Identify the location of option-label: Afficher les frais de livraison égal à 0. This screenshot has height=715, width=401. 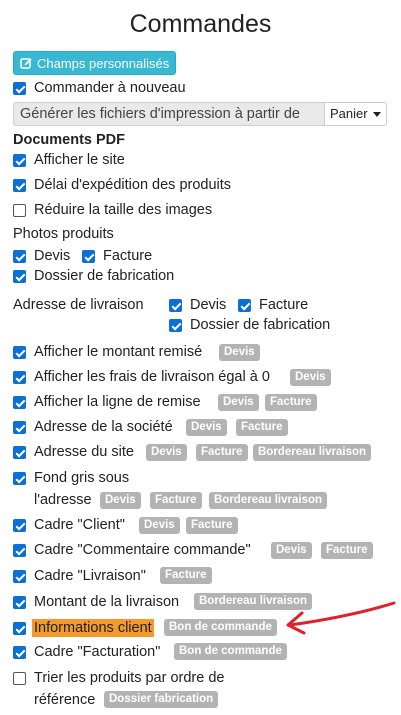
(152, 377).